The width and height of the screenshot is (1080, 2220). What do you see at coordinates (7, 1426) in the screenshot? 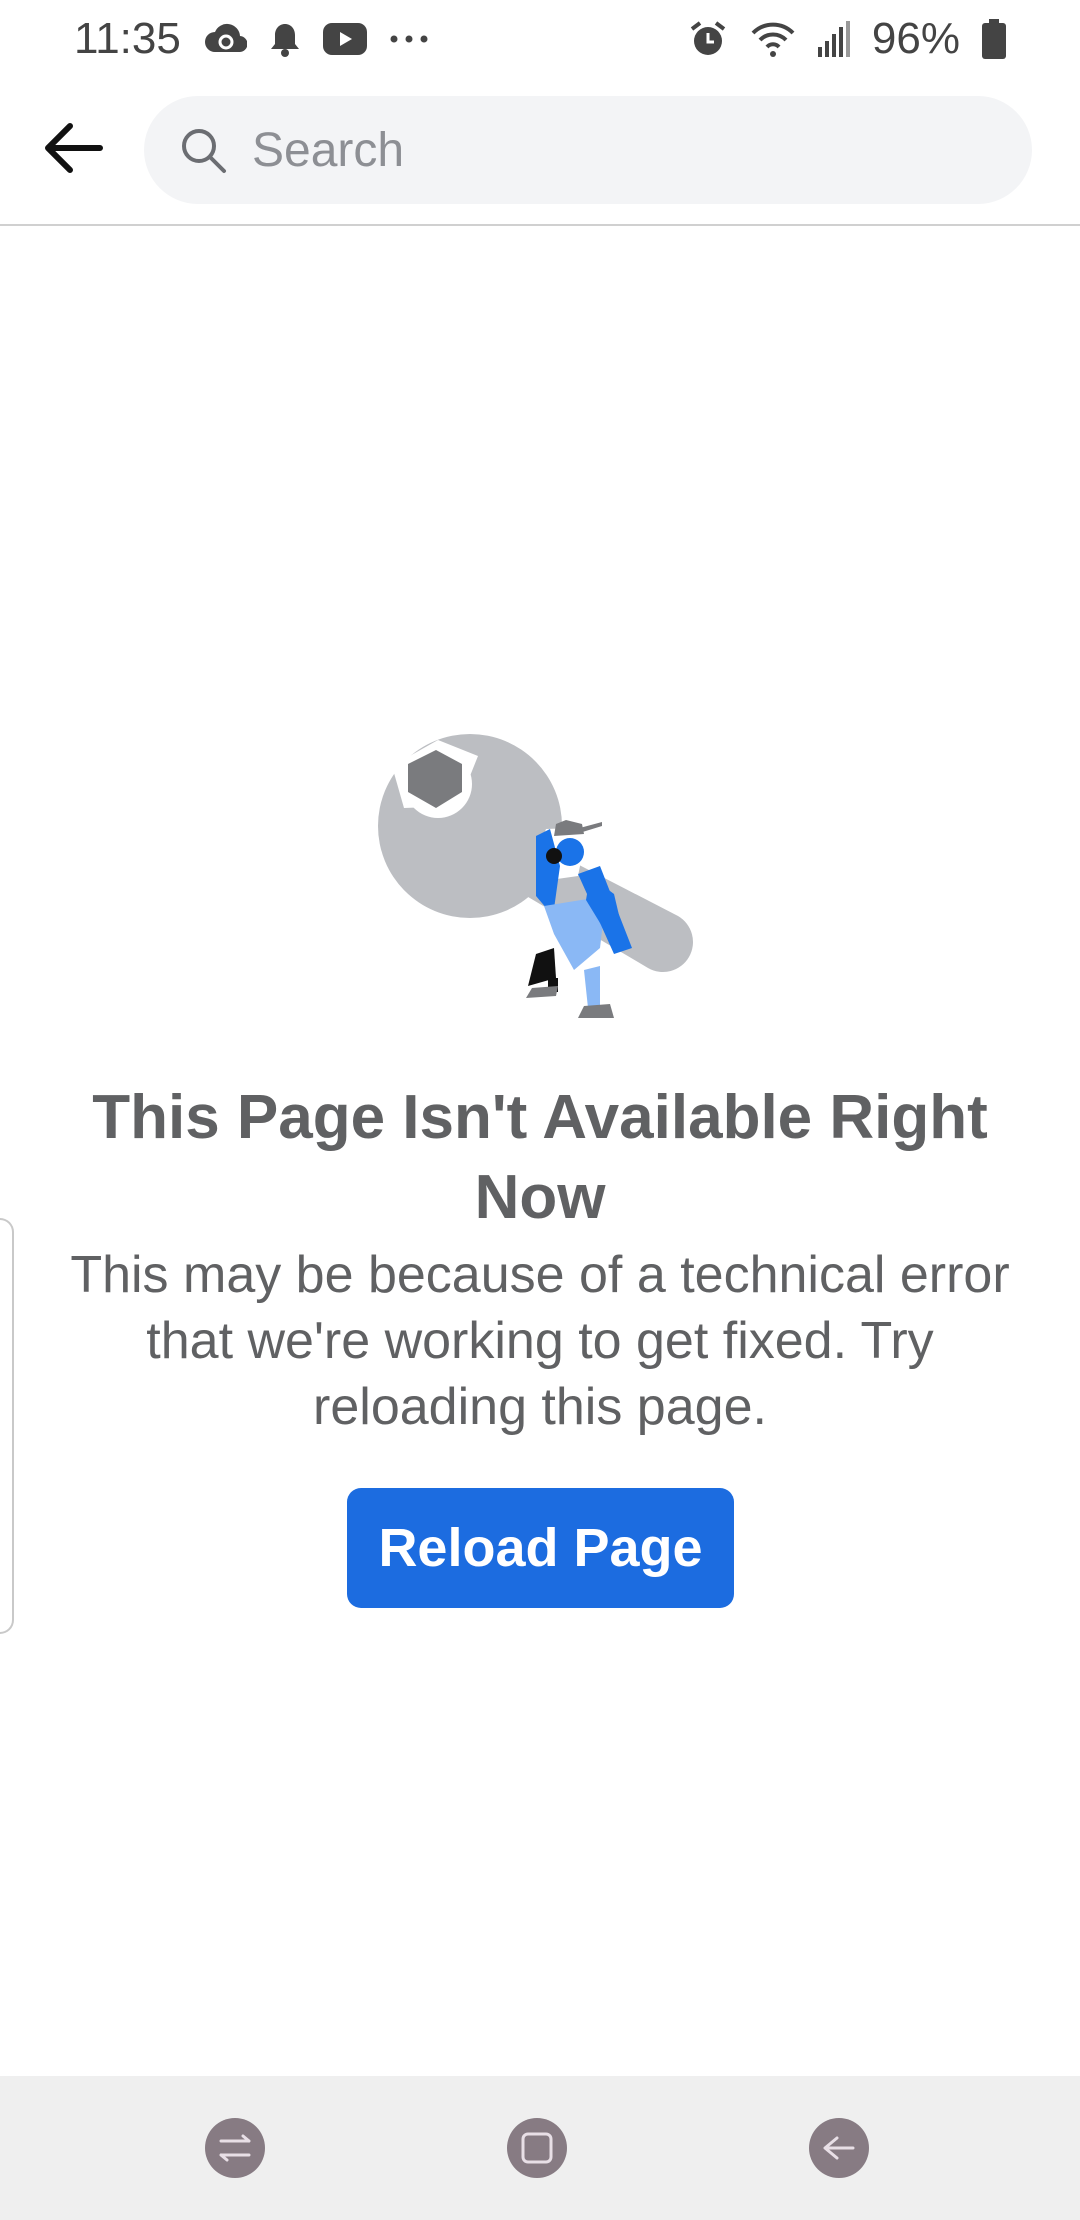
I see `edge-panel-handle` at bounding box center [7, 1426].